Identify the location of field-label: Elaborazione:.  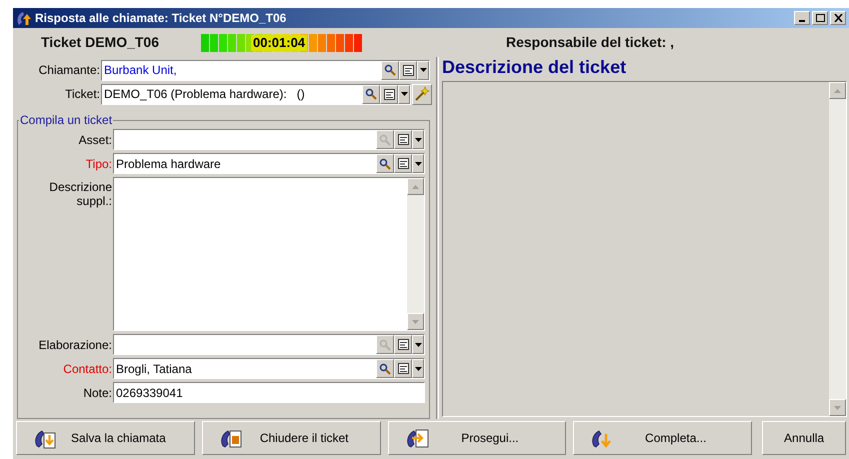
(75, 345).